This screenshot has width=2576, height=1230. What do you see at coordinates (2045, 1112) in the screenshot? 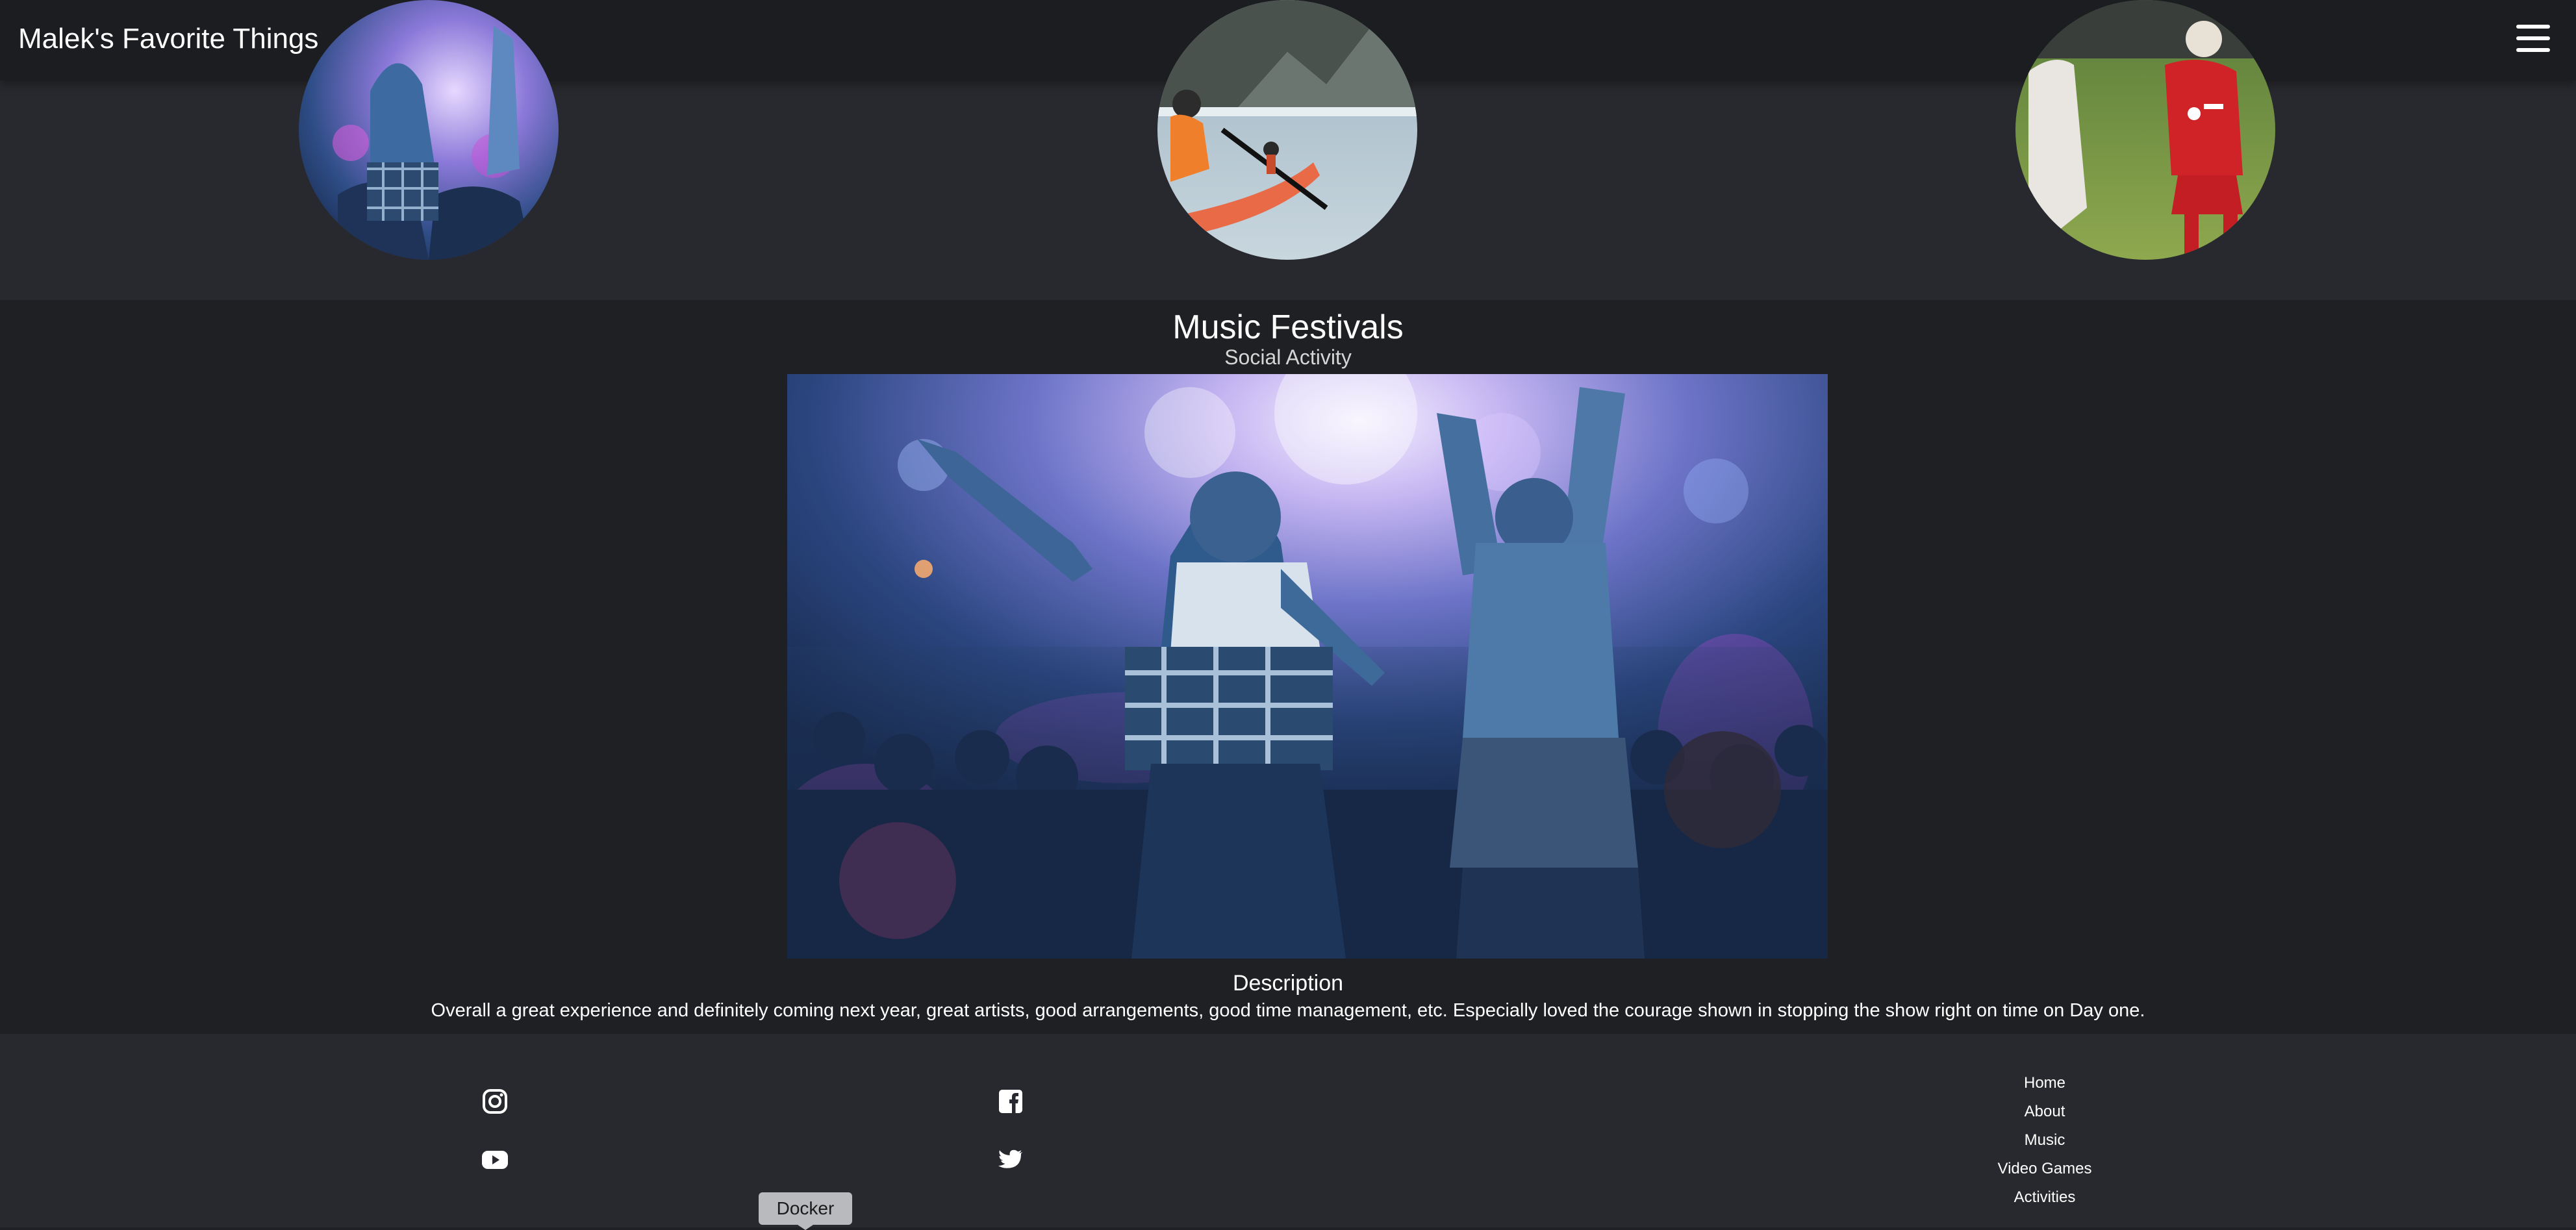
I see `footer-link-about: About` at bounding box center [2045, 1112].